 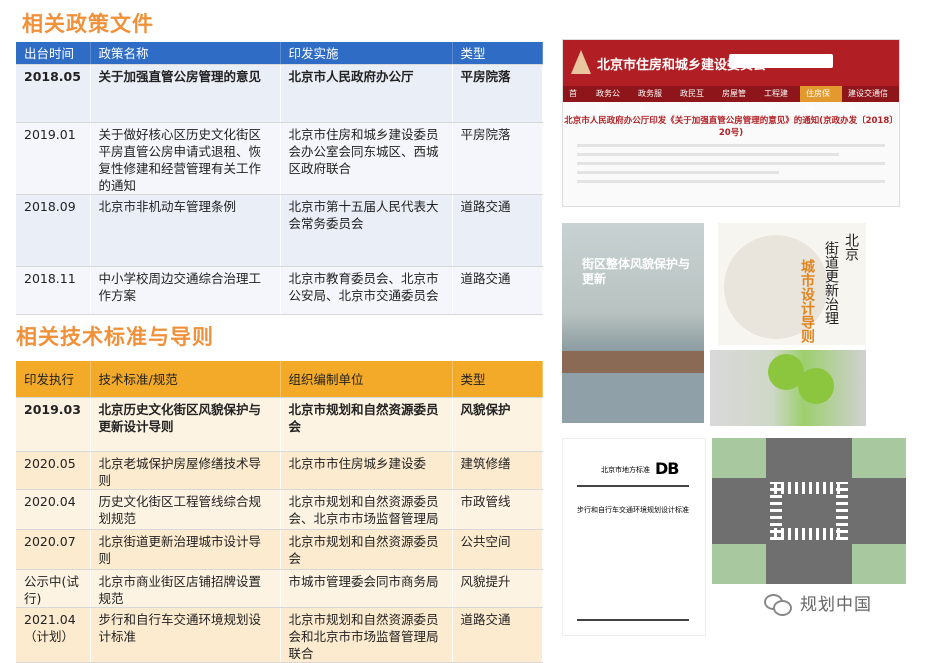 What do you see at coordinates (633, 323) in the screenshot?
I see `book-cover-street-preservation: 街区整体风貌保护与更新` at bounding box center [633, 323].